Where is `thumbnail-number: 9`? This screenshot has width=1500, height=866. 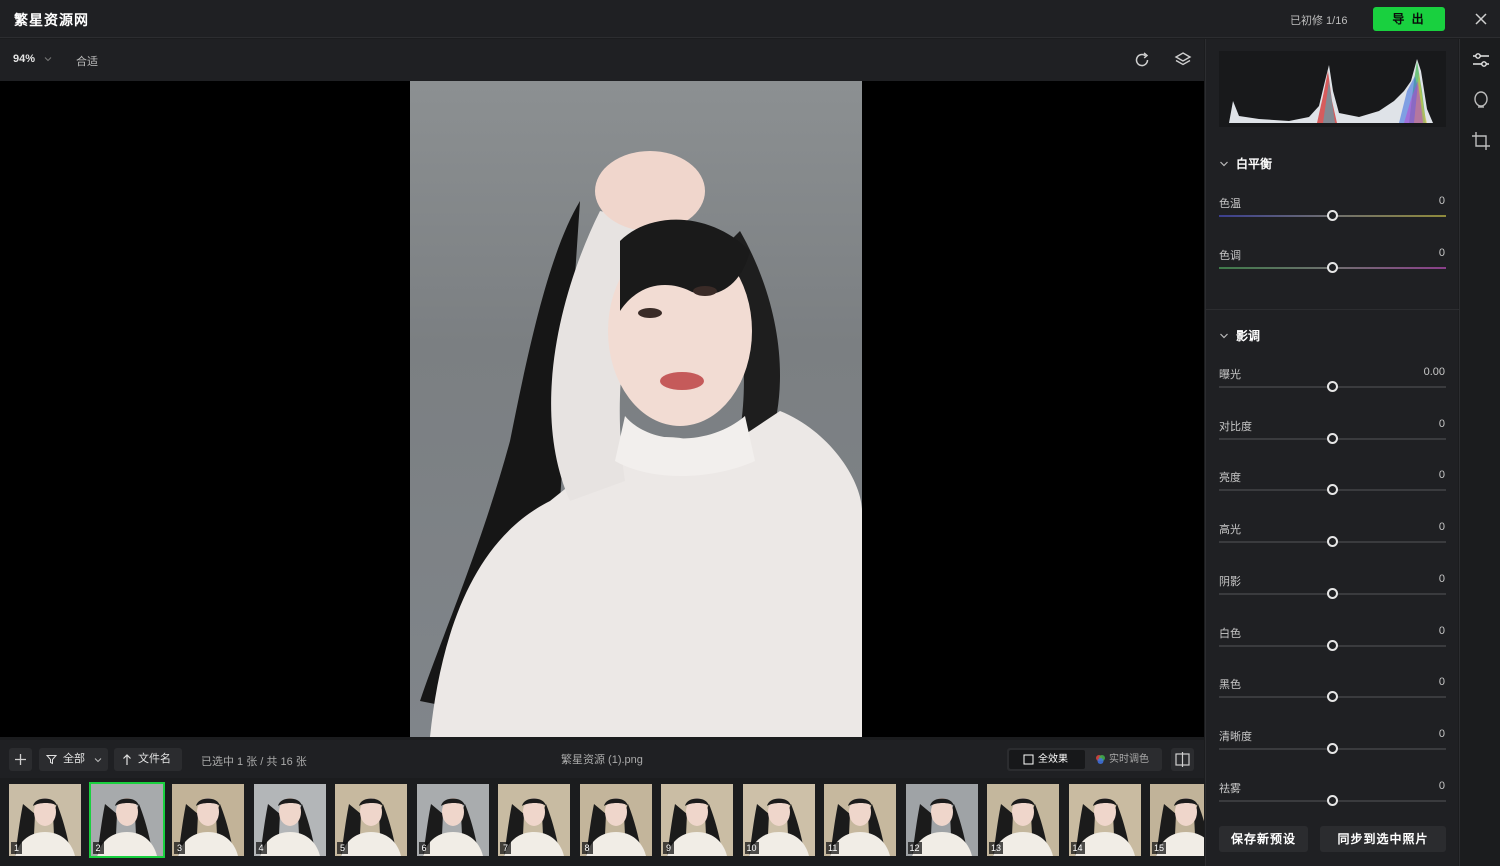
thumbnail-number: 9 is located at coordinates (668, 848).